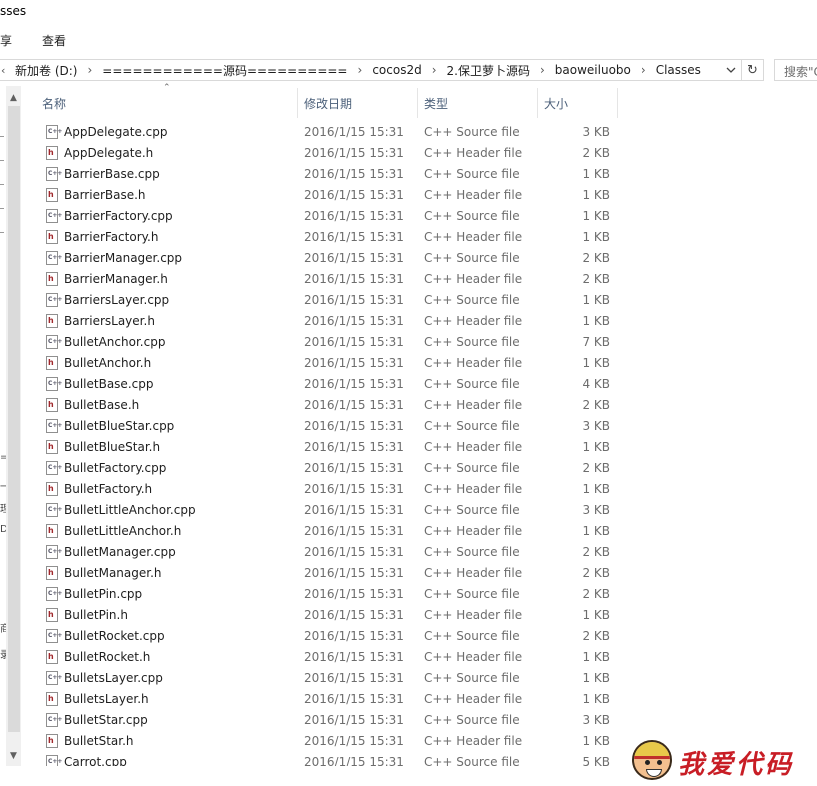 The width and height of the screenshot is (817, 786). What do you see at coordinates (103, 594) in the screenshot?
I see `file-name: BulletPin.cpp` at bounding box center [103, 594].